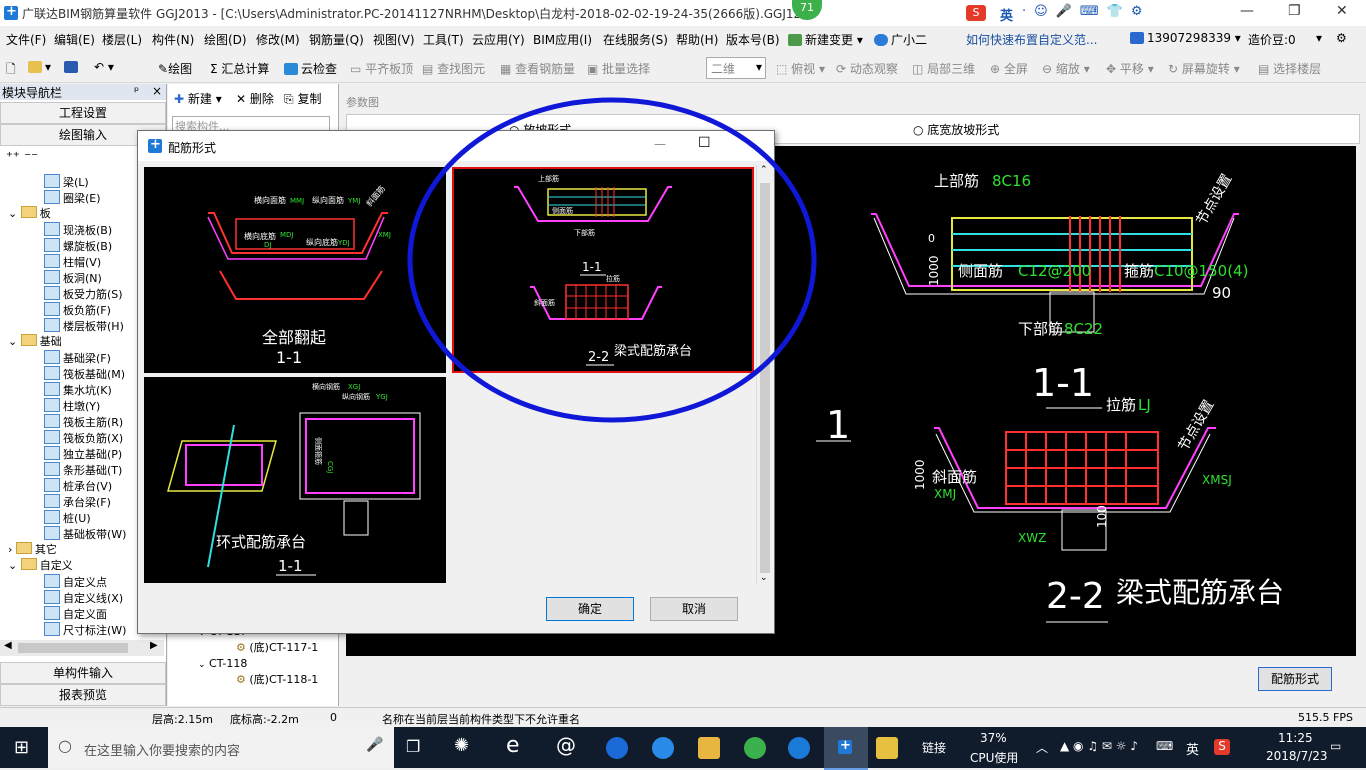  I want to click on settings-icon: ⚙, so click(1341, 38).